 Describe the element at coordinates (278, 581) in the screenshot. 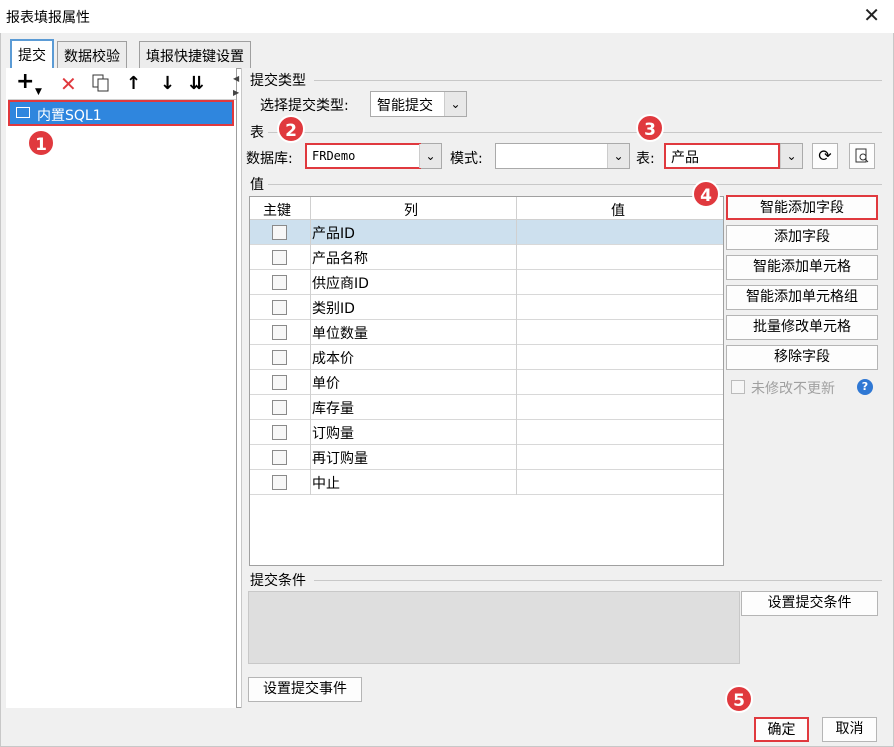

I see `condition-section-label: 提交条件` at that location.